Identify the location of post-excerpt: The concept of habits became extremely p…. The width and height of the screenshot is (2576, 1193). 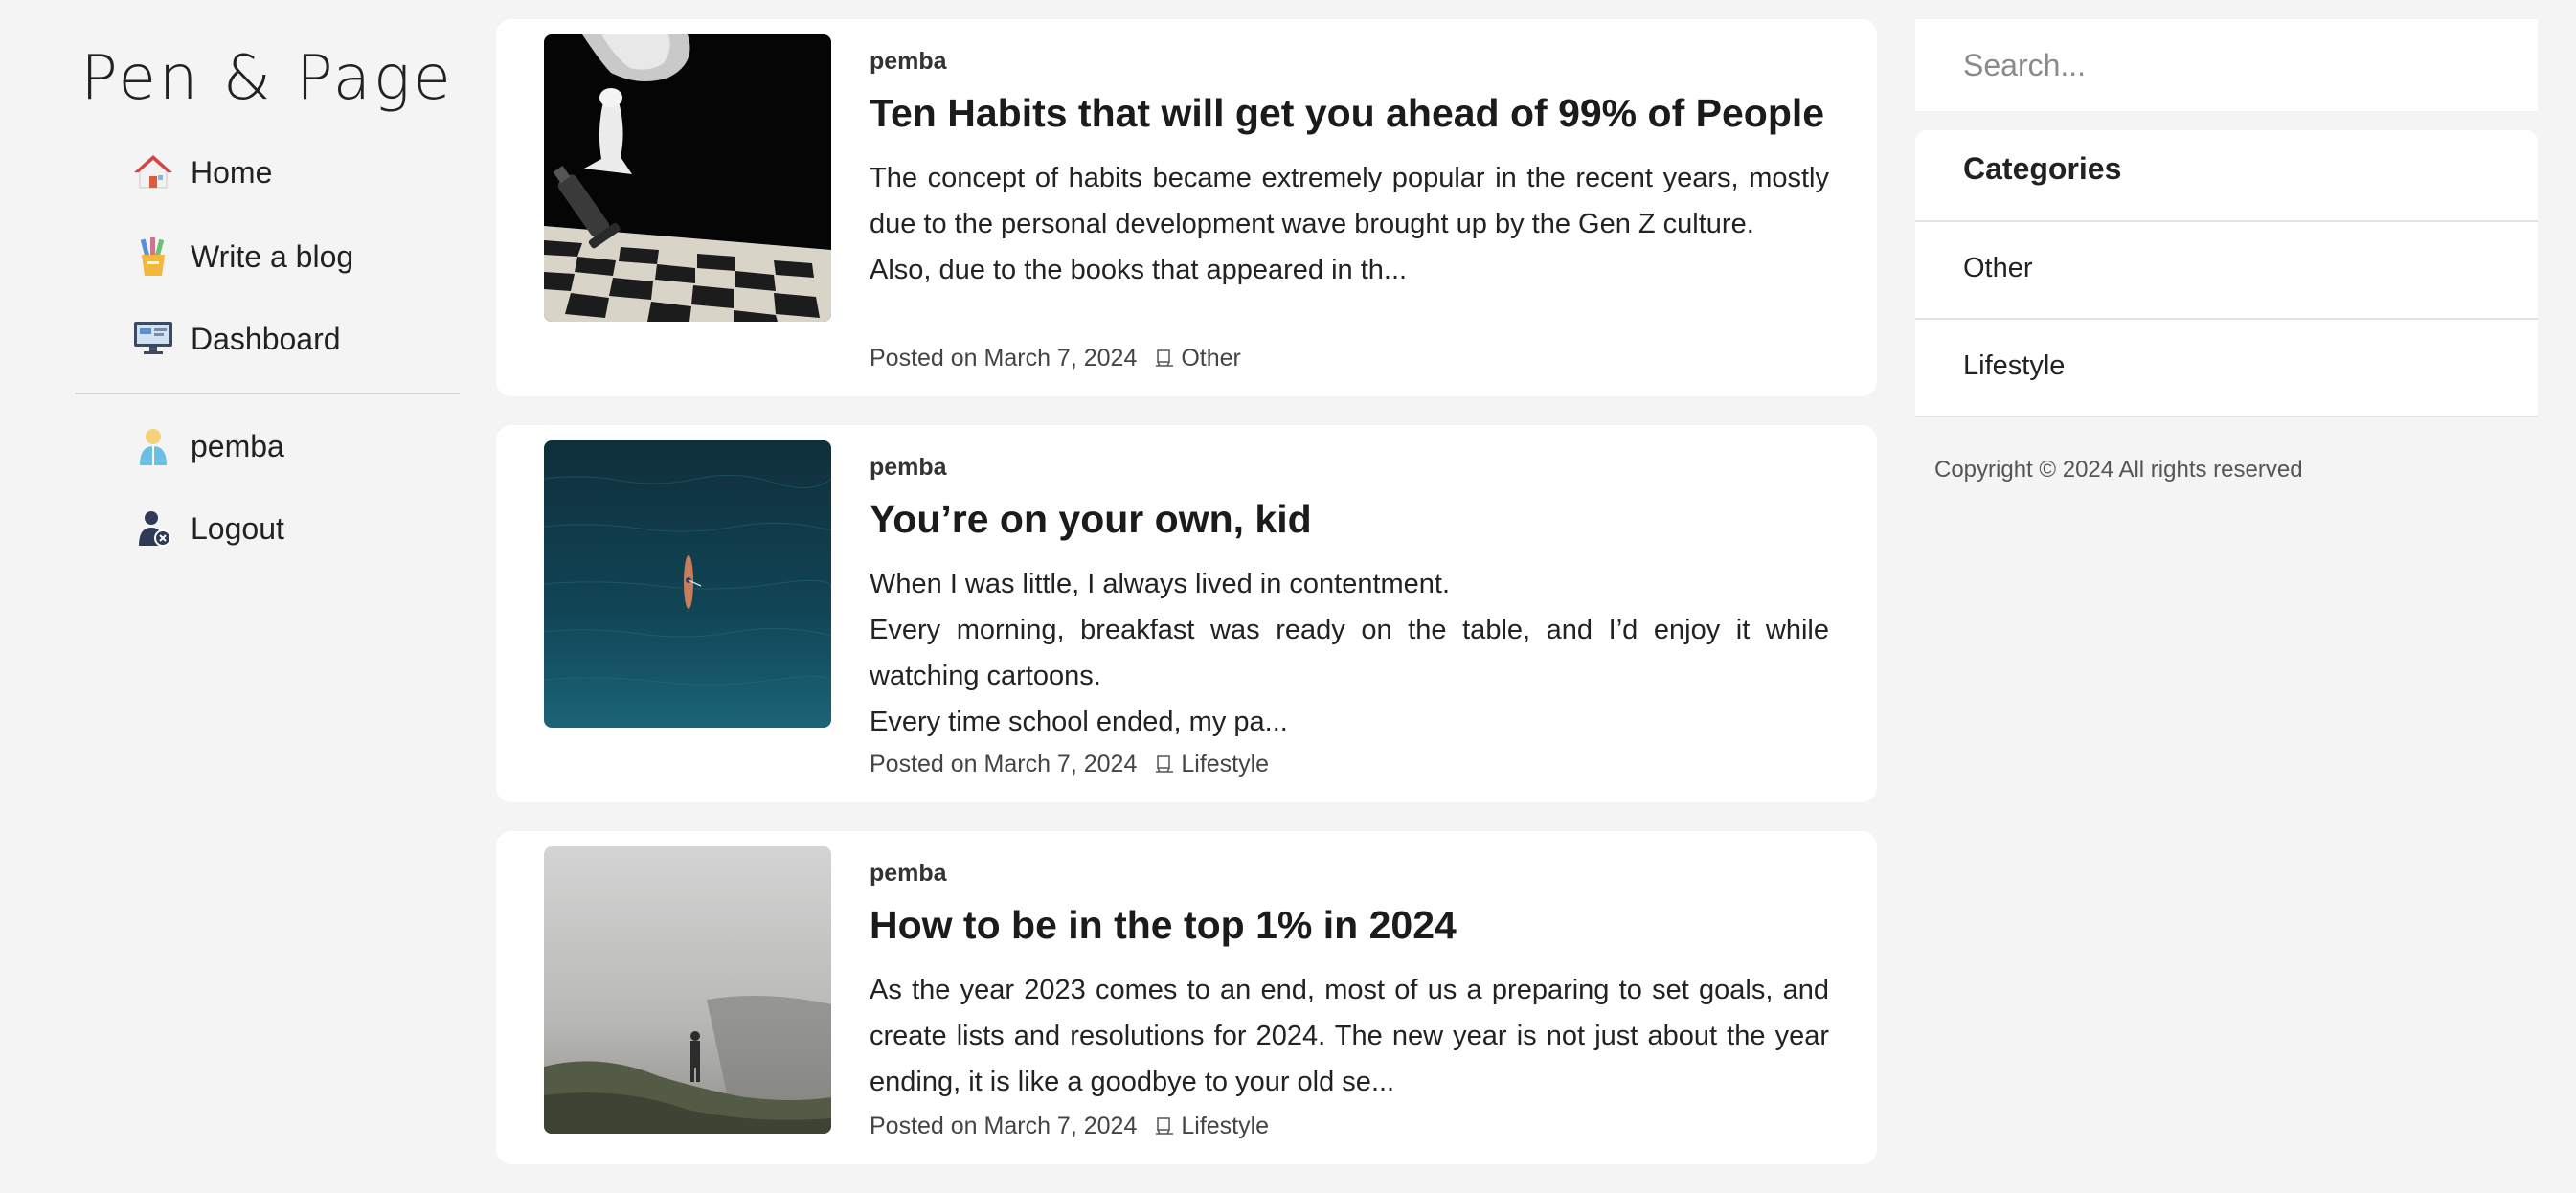
(1349, 224).